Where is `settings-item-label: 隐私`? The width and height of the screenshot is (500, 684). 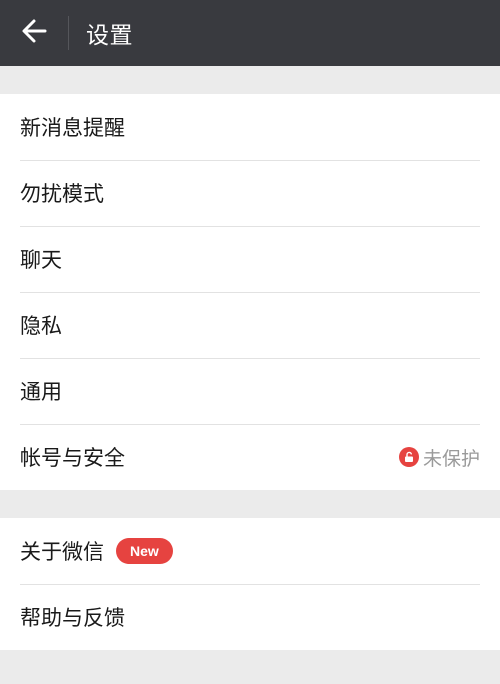
settings-item-label: 隐私 is located at coordinates (41, 326).